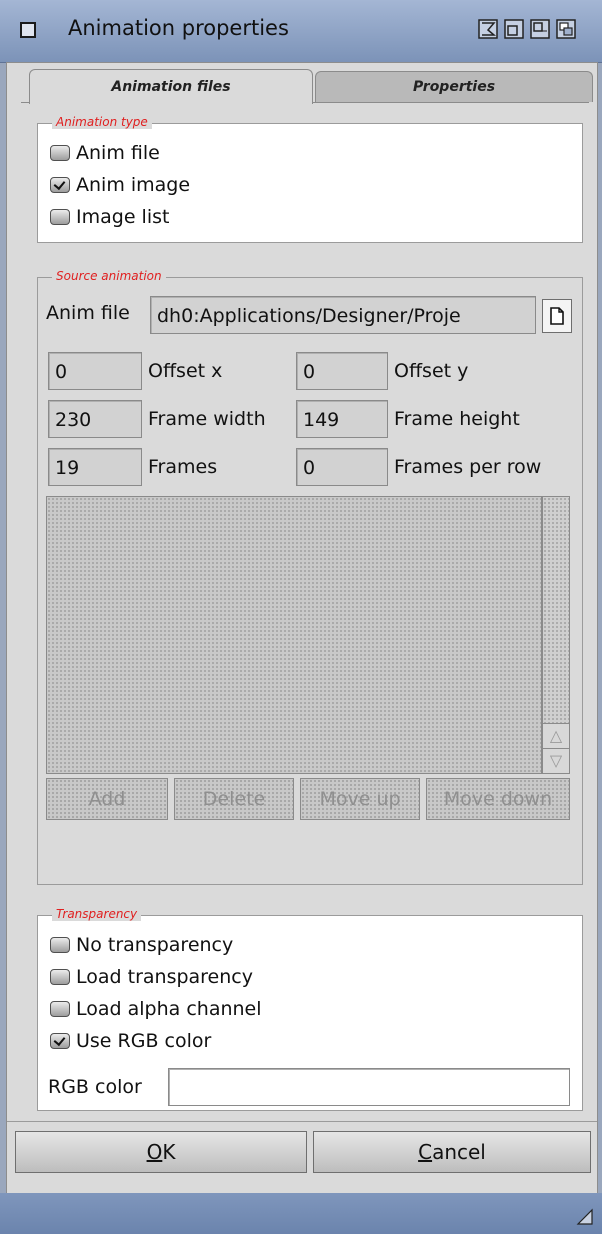 This screenshot has width=602, height=1234. I want to click on frame-height-label: Frame height, so click(457, 419).